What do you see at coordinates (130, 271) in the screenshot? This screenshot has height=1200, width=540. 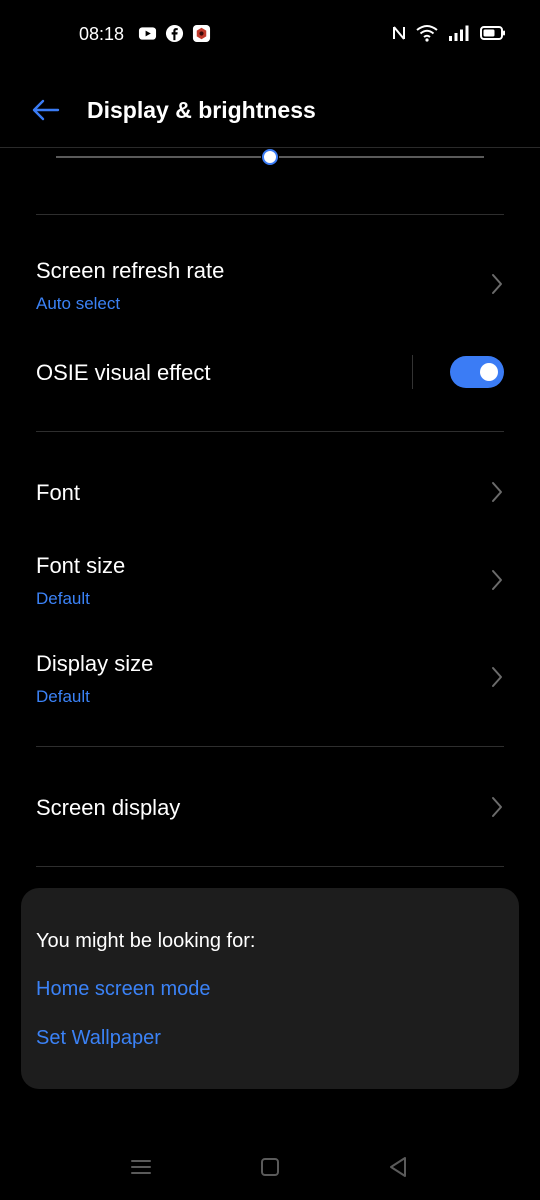 I see `screen-refresh-rate-title: Screen refresh rate` at bounding box center [130, 271].